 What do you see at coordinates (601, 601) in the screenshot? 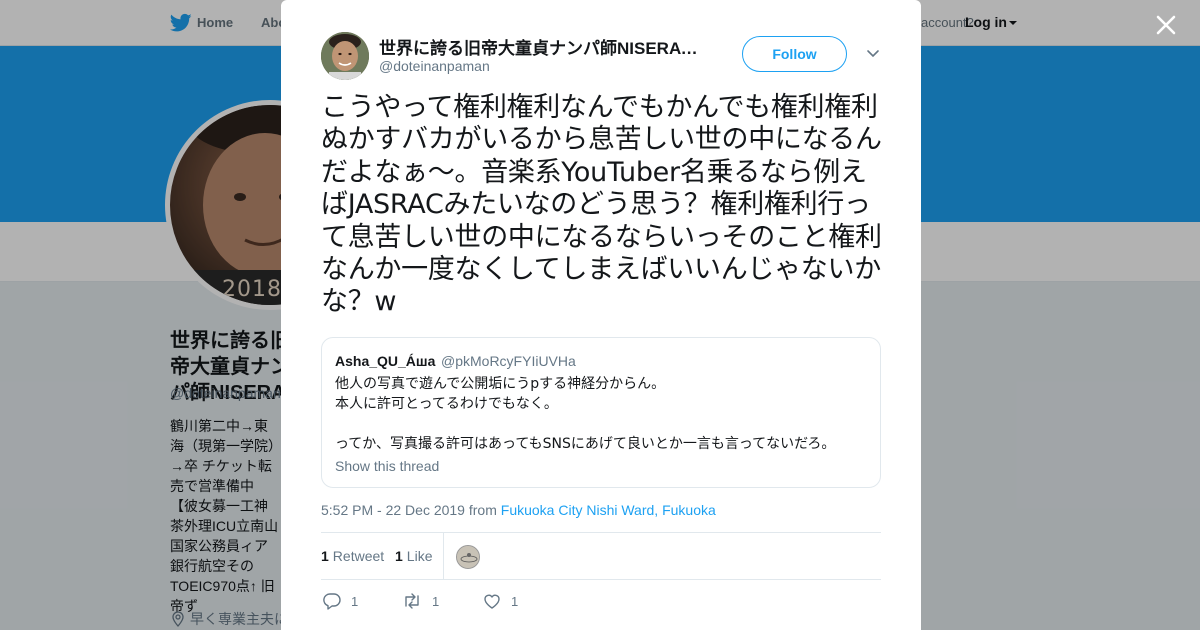
I see `tweet-actions: 1 1 1` at bounding box center [601, 601].